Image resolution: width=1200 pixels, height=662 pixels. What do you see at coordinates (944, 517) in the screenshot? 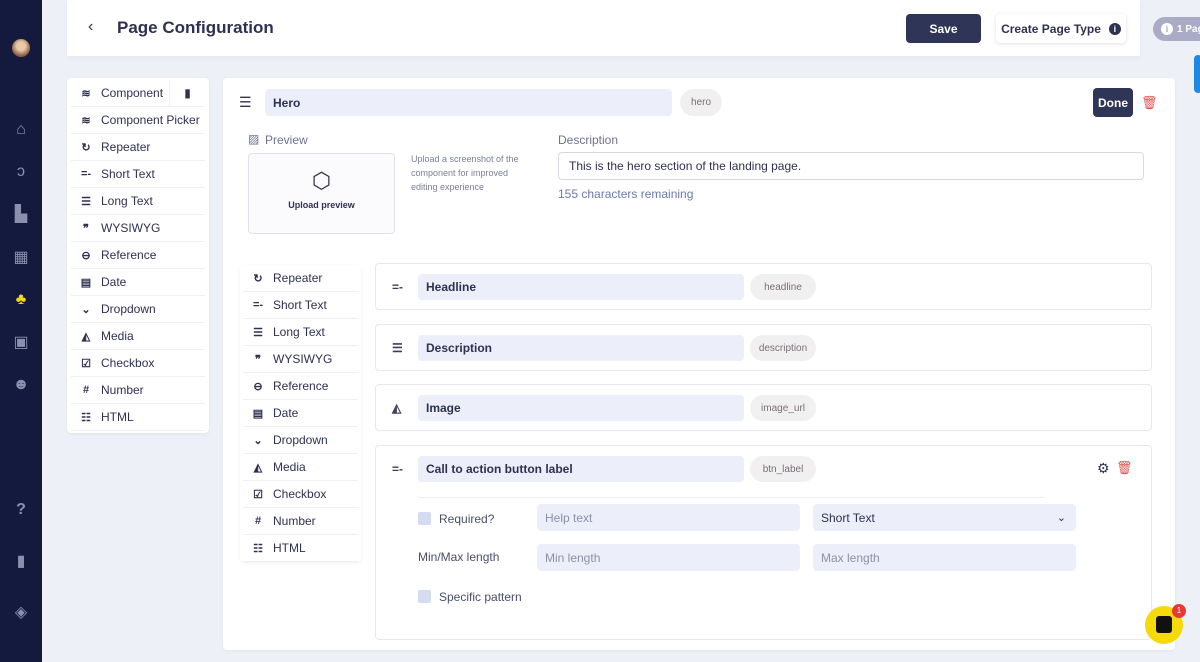
I see `field-type-select: Short Text ⌄` at bounding box center [944, 517].